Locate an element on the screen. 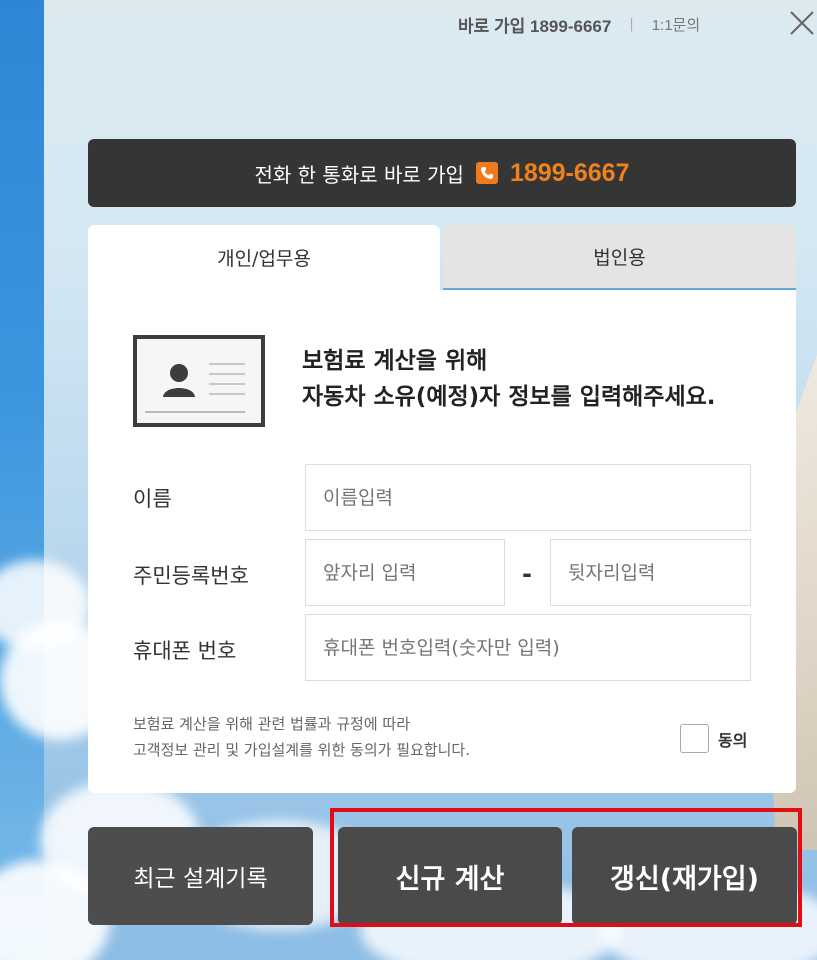 Image resolution: width=817 pixels, height=960 pixels. close-icon is located at coordinates (802, 23).